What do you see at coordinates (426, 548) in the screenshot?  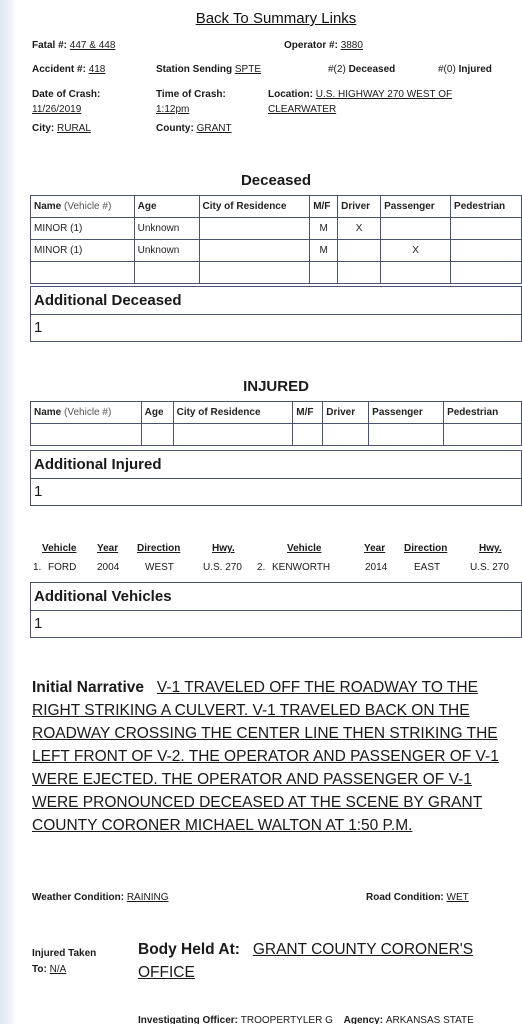 I see `direction-header-2: Direction` at bounding box center [426, 548].